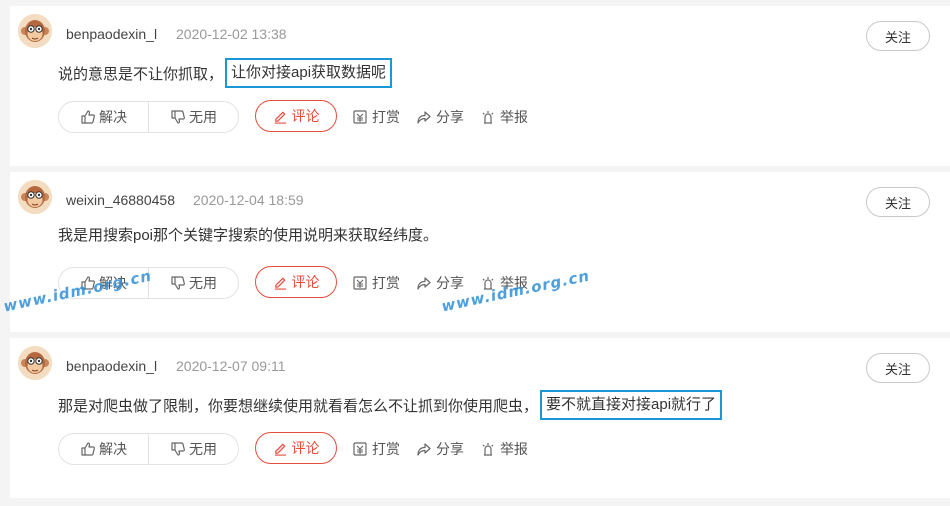 The width and height of the screenshot is (950, 506). I want to click on comment-text-plain: 那是对爬虫做了限制，你要想继续使用就看看怎么不让抓到你使用爬虫，, so click(298, 406).